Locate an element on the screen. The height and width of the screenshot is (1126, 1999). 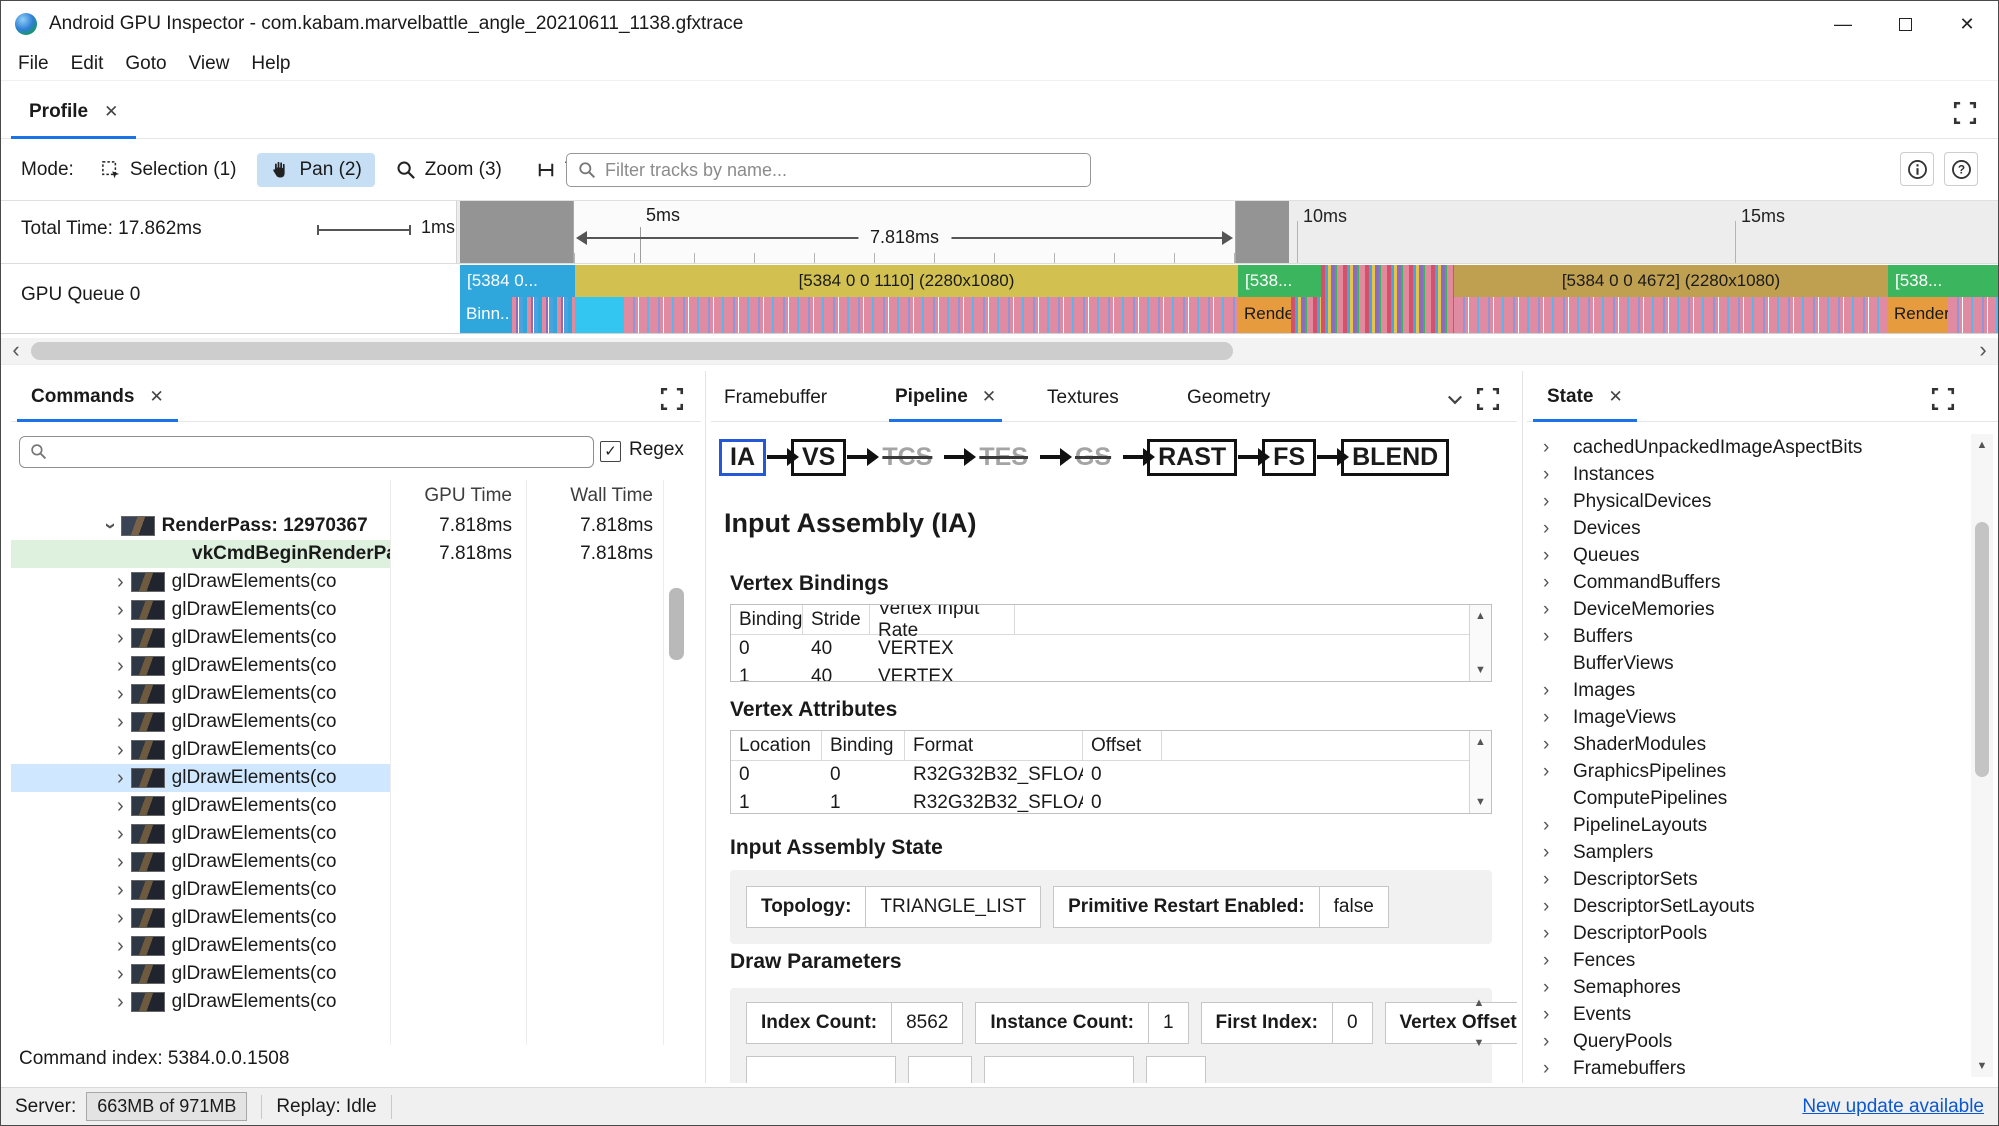
card-scrollbar: ▲ ▼ is located at coordinates (1479, 1035).